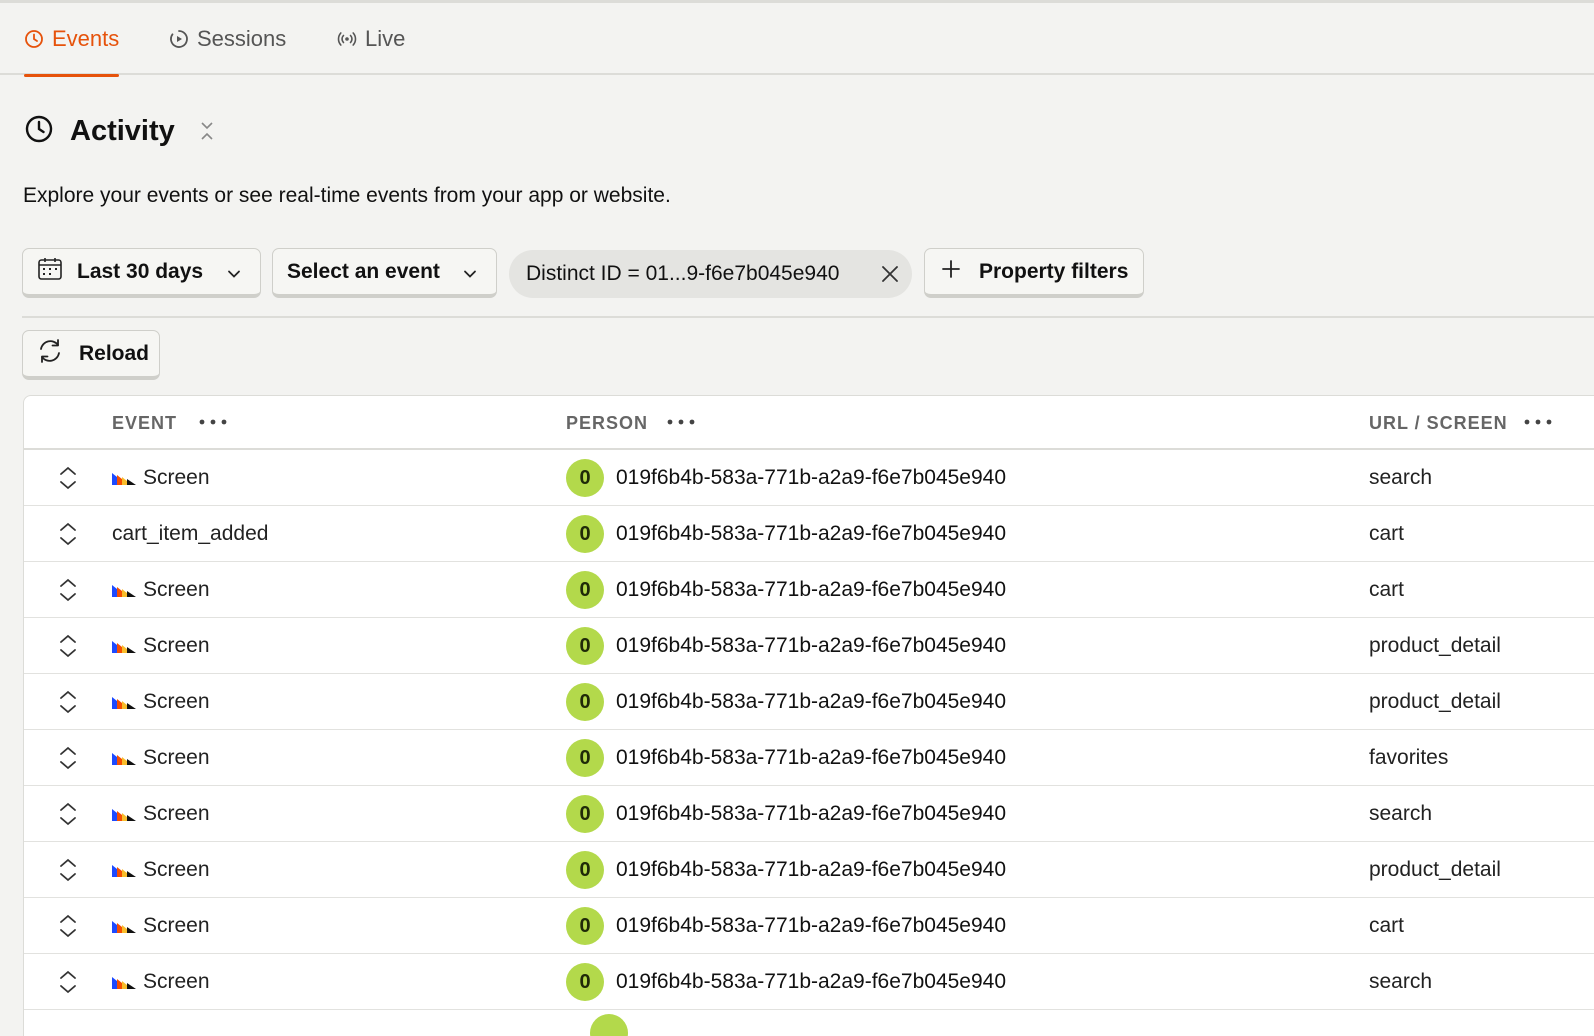 This screenshot has height=1036, width=1594. What do you see at coordinates (144, 423) in the screenshot?
I see `column-header-event: EVENT` at bounding box center [144, 423].